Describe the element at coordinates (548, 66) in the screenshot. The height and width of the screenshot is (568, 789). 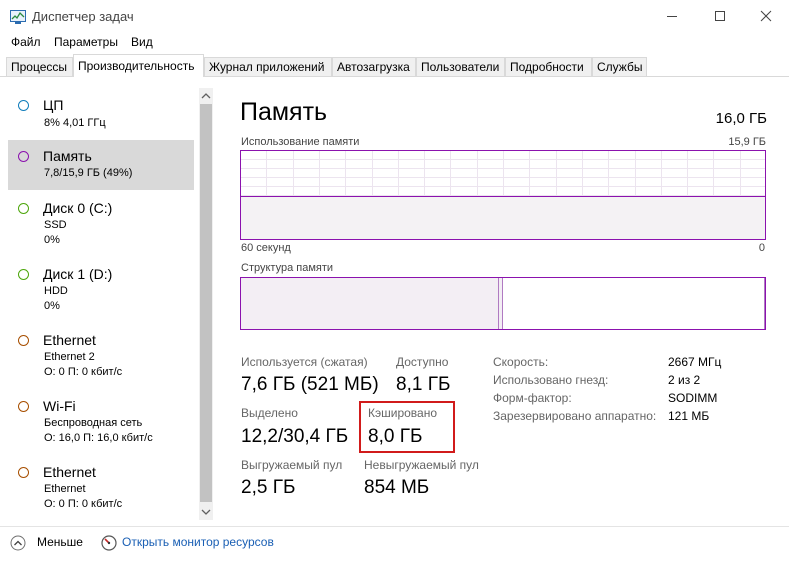
I see `tab-details: Подробности` at that location.